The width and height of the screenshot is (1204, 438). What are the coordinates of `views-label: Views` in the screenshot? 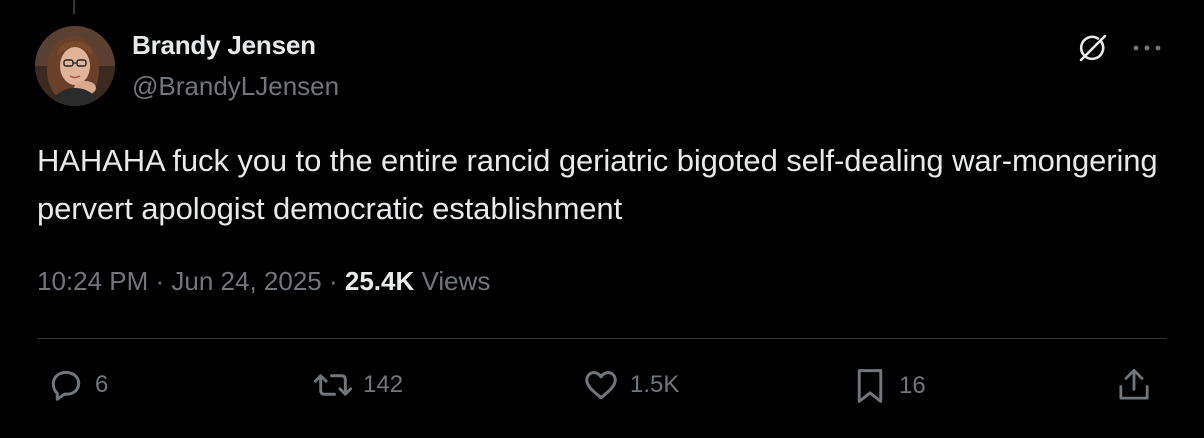 It's located at (452, 281).